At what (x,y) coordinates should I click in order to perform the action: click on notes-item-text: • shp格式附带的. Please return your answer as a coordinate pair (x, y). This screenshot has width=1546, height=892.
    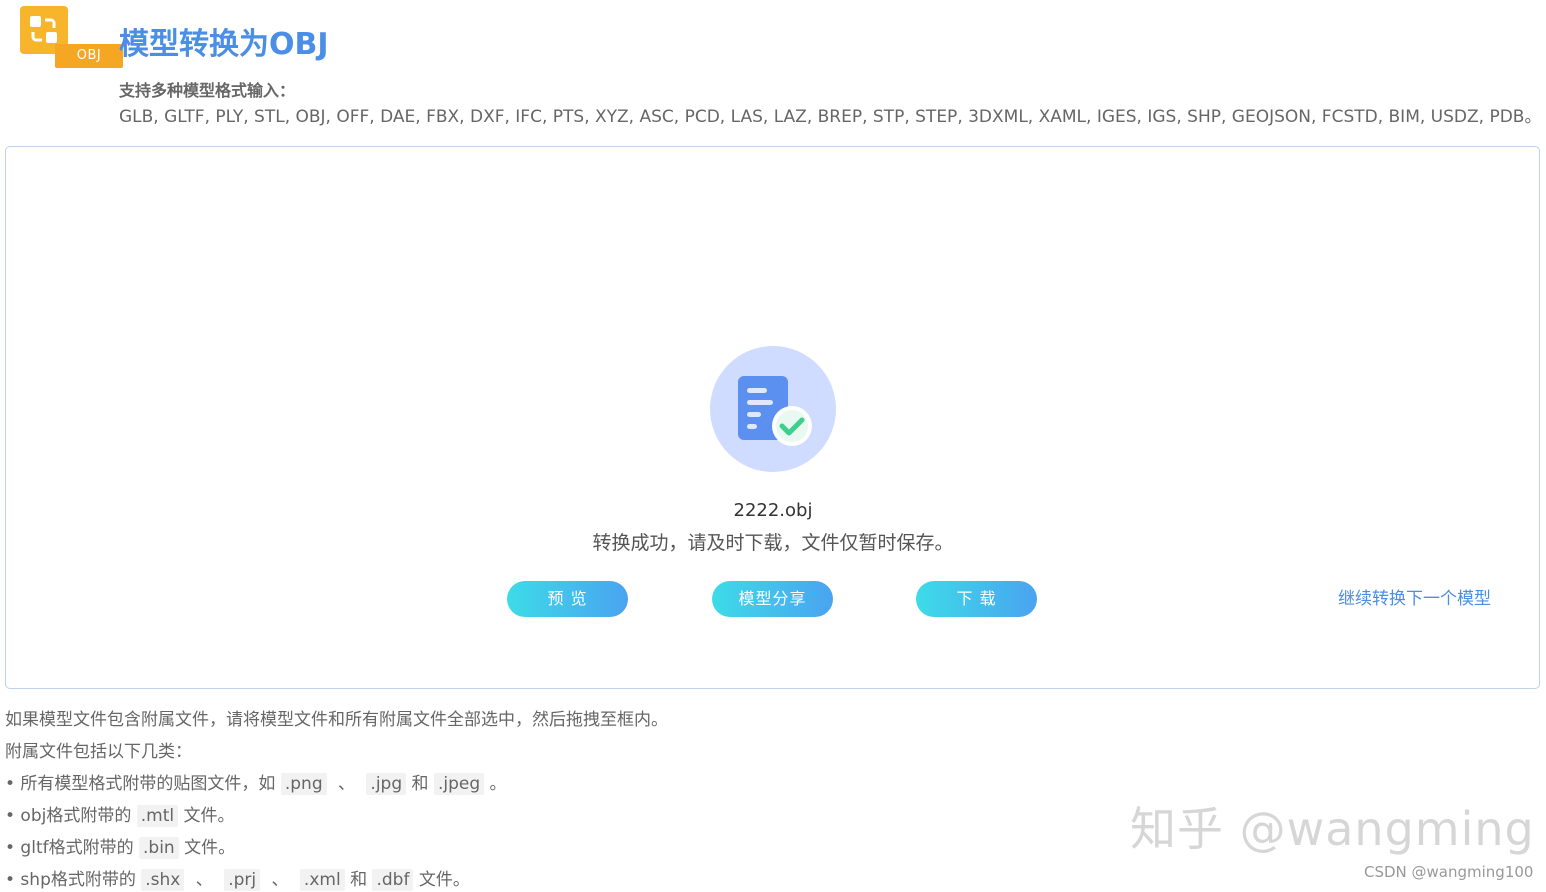
    Looking at the image, I should click on (70, 880).